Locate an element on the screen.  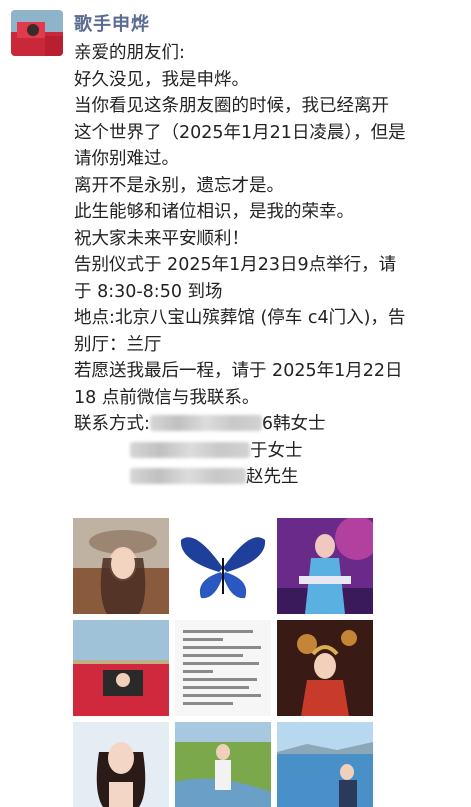
letter-screenshot-icon is located at coordinates (223, 668).